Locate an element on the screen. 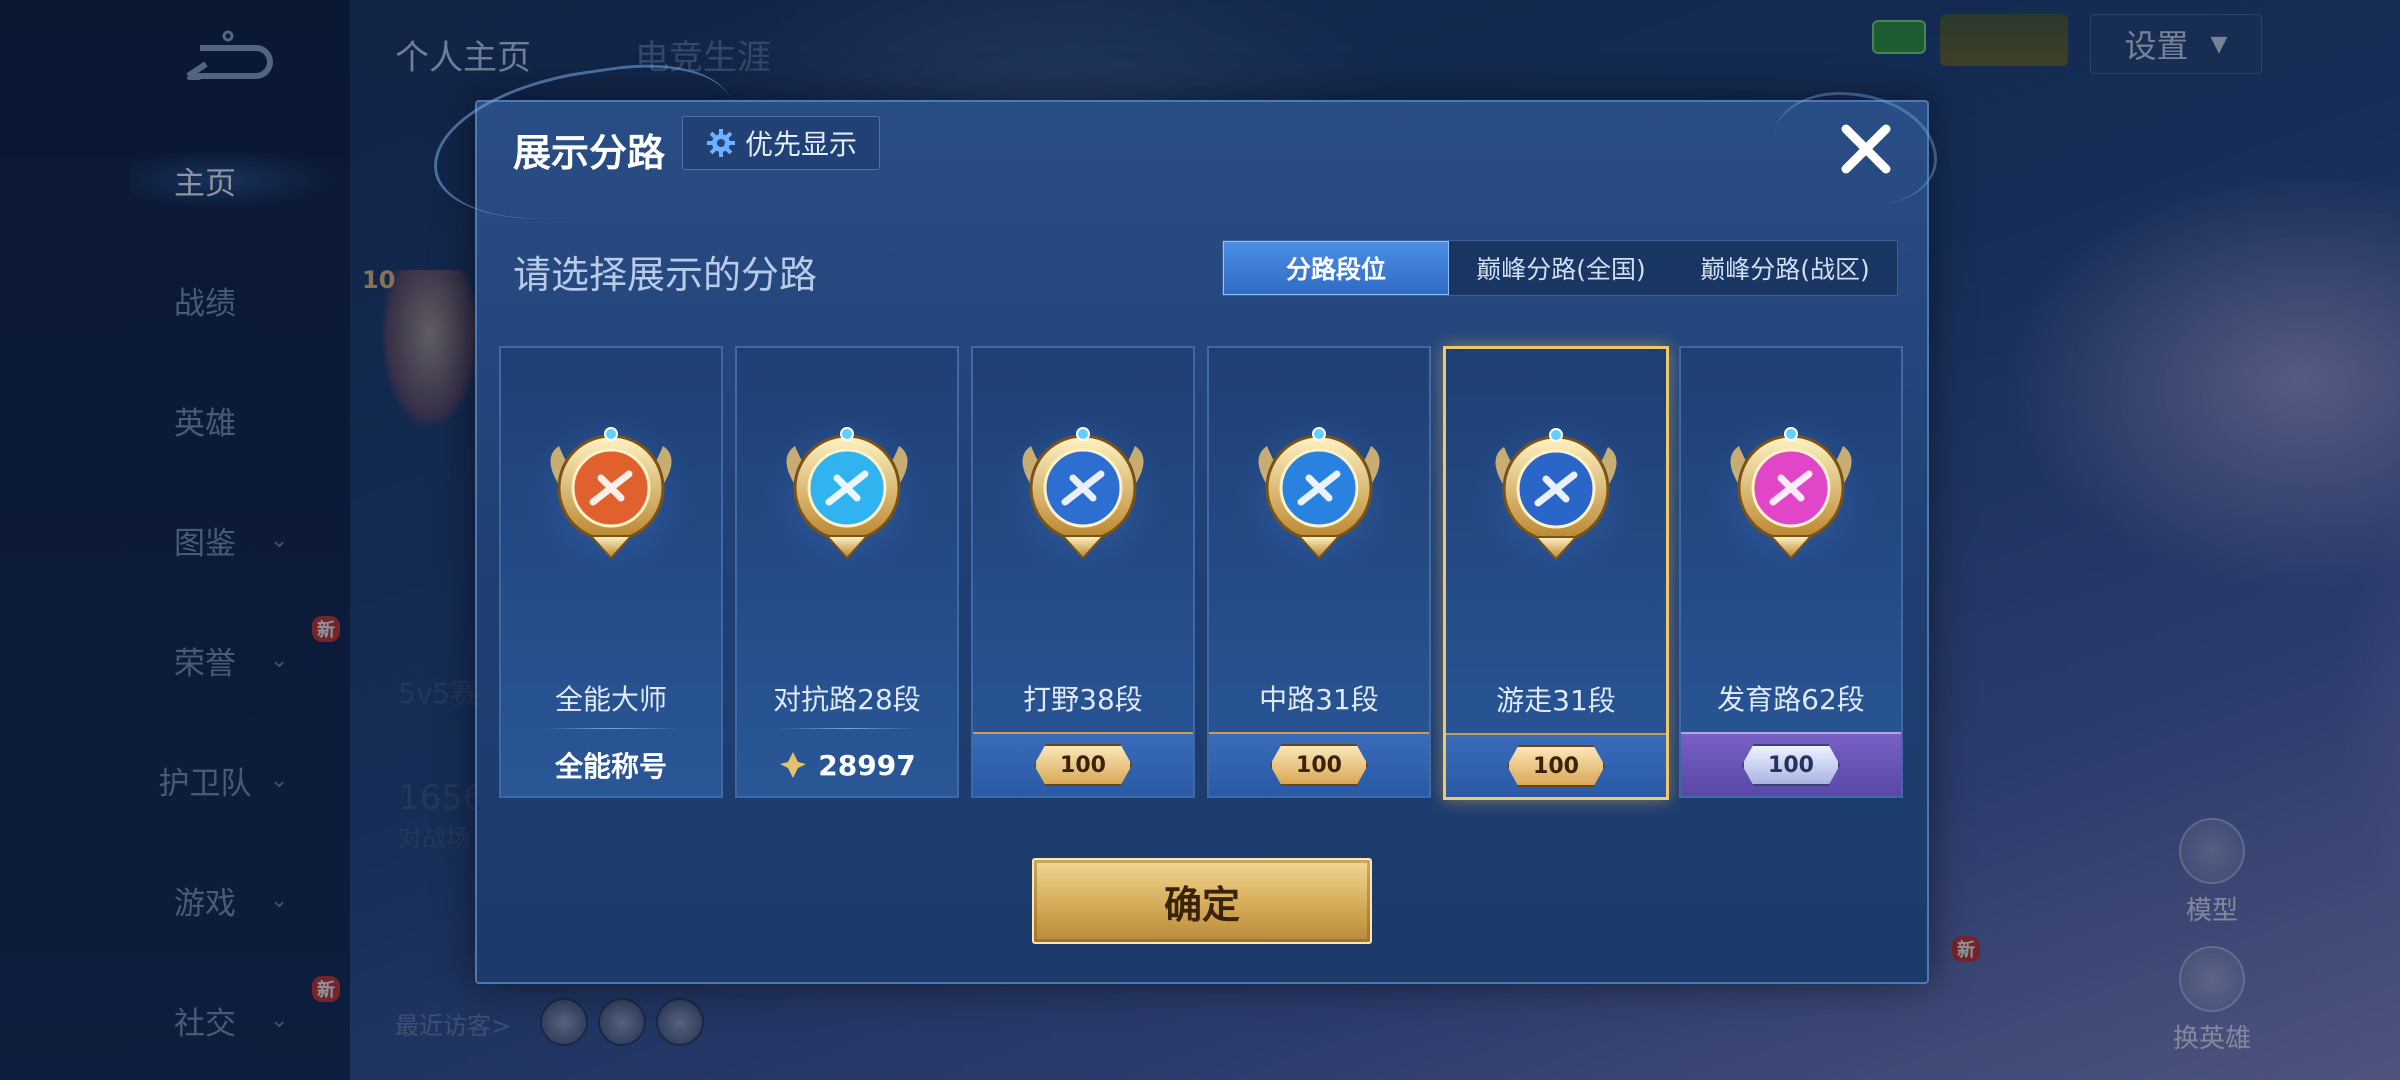  tab-lane-type: 巅峰分路(战区) is located at coordinates (1785, 268).